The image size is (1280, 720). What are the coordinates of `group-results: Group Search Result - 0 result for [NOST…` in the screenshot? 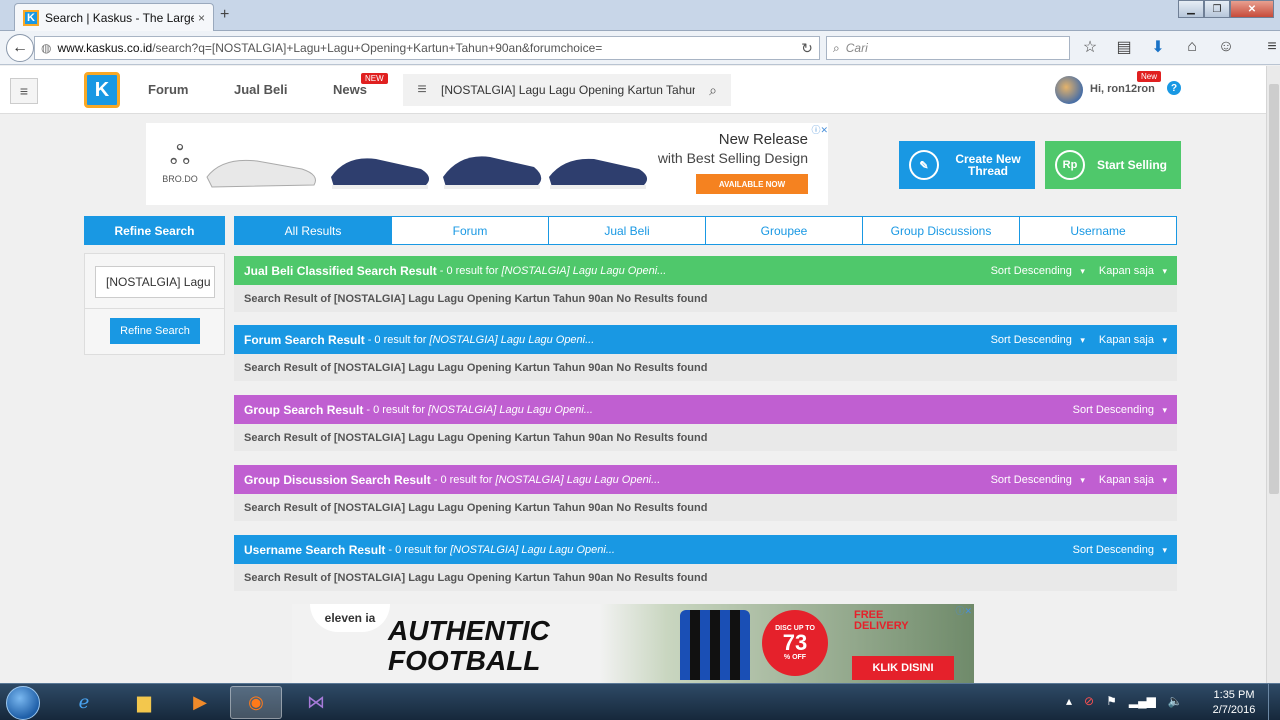 It's located at (705, 423).